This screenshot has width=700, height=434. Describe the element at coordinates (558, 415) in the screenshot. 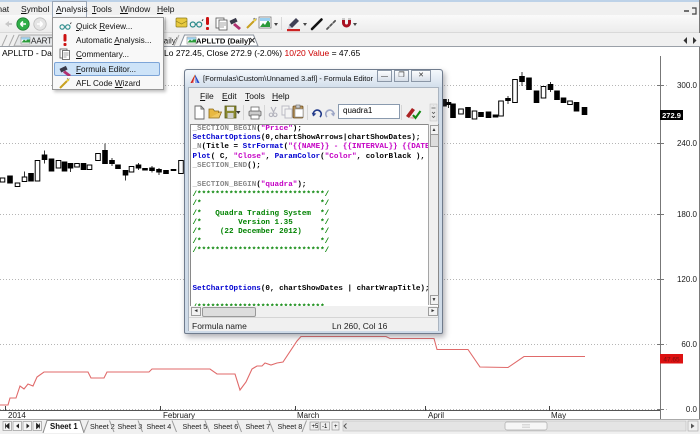

I see `svg-text: May` at that location.